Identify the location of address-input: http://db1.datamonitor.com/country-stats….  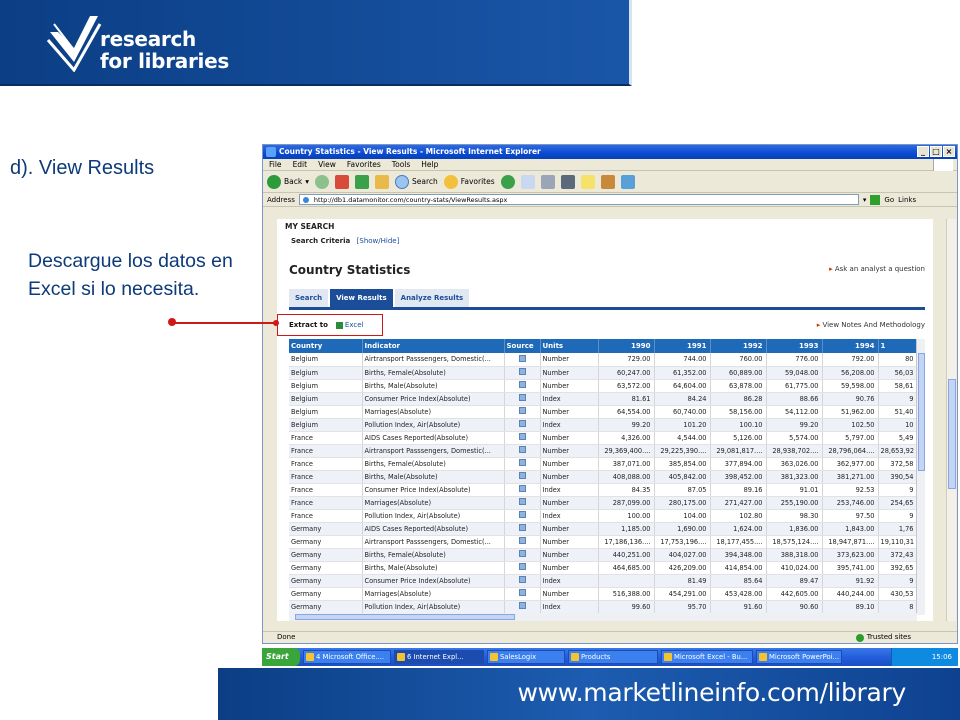
(578, 199).